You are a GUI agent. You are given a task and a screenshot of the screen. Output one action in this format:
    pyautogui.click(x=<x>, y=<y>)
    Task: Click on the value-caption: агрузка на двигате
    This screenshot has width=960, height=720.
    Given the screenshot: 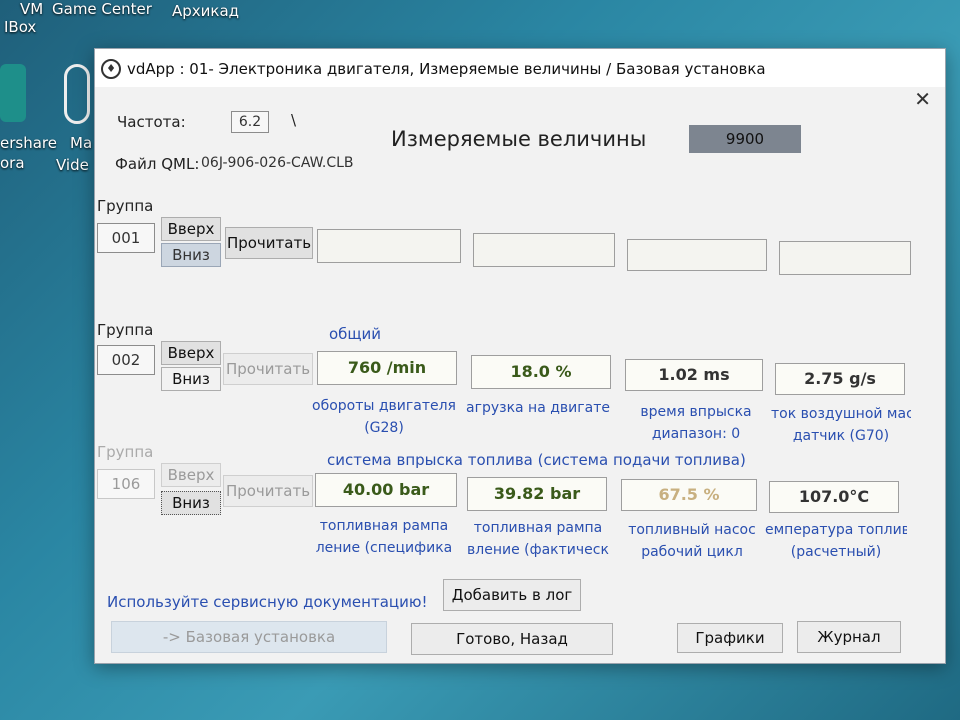 What is the action you would take?
    pyautogui.click(x=538, y=408)
    